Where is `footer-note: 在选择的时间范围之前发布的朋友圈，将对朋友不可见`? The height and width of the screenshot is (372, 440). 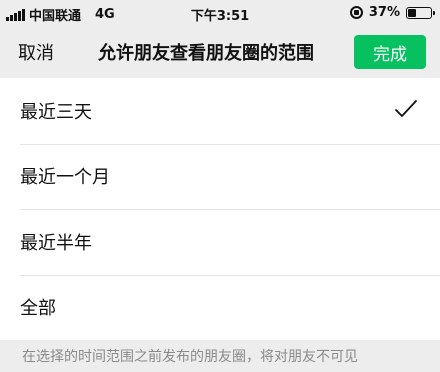 footer-note: 在选择的时间范围之前发布的朋友圈，将对朋友不可见 is located at coordinates (190, 357).